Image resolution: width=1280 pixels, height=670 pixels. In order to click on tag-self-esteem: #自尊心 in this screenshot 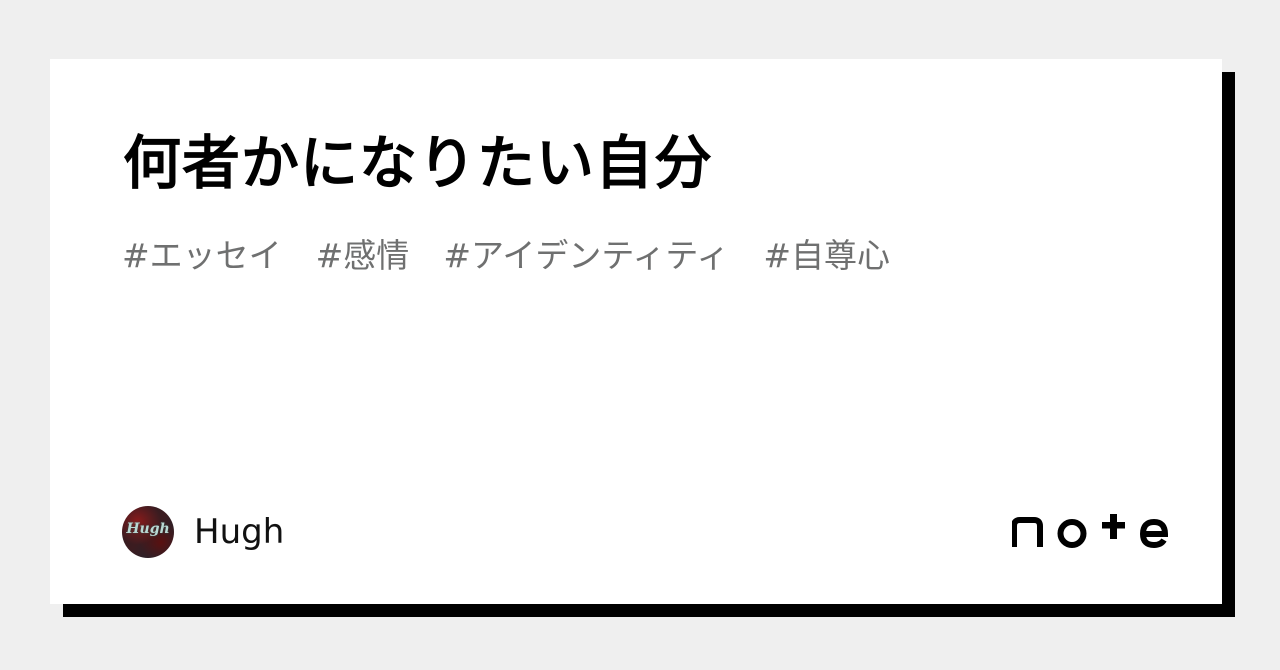, I will do `click(826, 253)`.